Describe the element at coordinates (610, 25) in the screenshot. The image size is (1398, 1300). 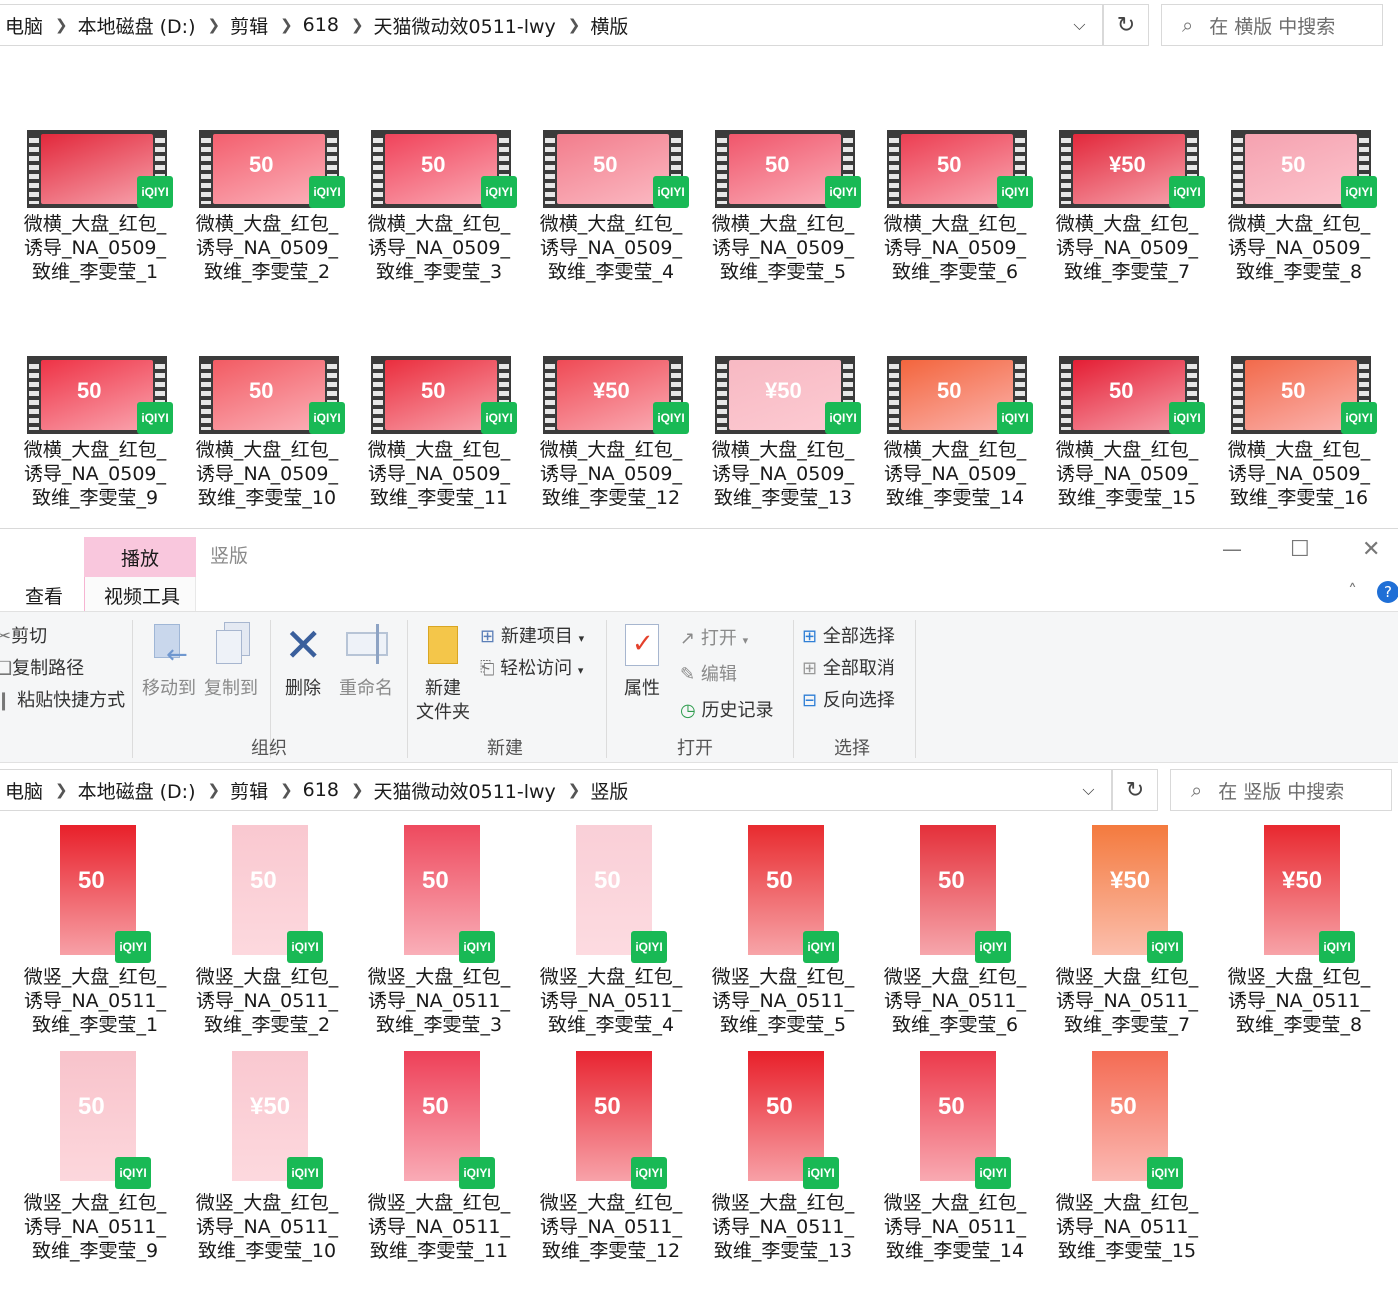
I see `breadcrumb-item: 横版` at that location.